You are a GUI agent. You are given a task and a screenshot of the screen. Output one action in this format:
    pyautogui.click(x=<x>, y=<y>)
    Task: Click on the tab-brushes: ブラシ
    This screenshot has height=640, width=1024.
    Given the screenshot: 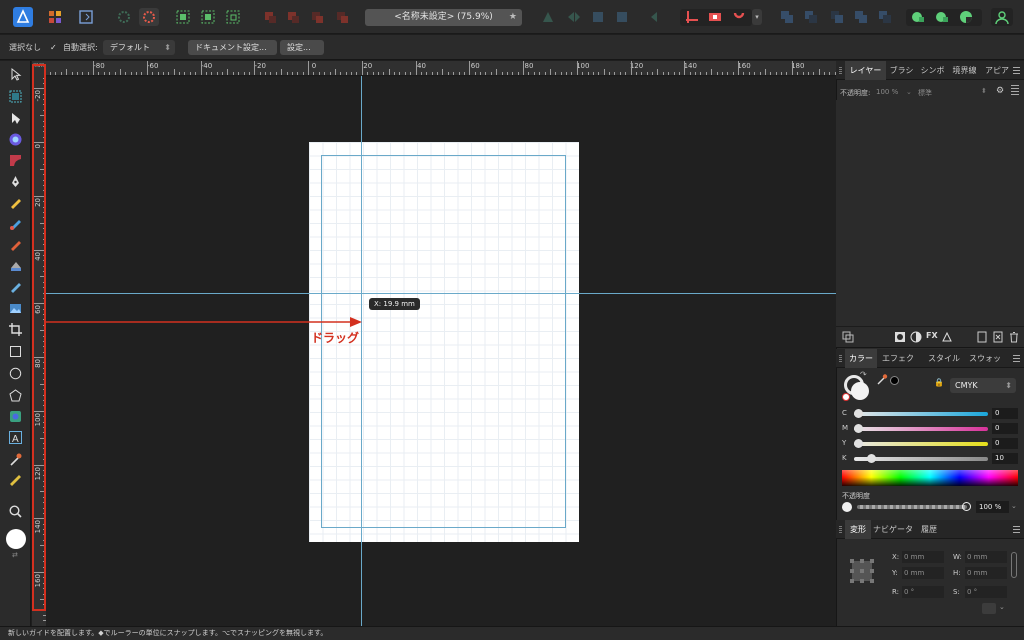 What is the action you would take?
    pyautogui.click(x=901, y=70)
    